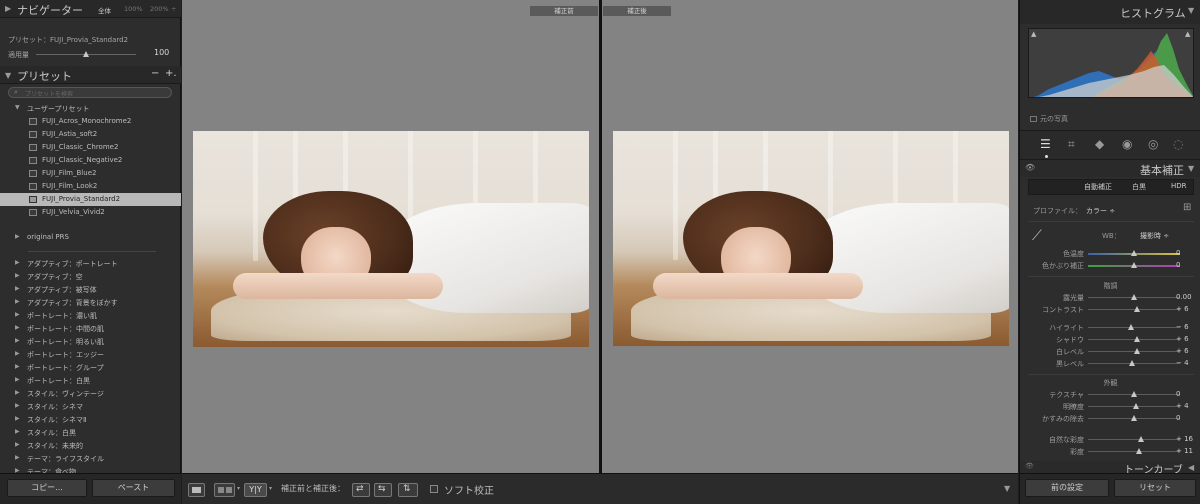 This screenshot has height=504, width=1200. I want to click on preset-group: ▶ アダプティブ：空, so click(90, 276).